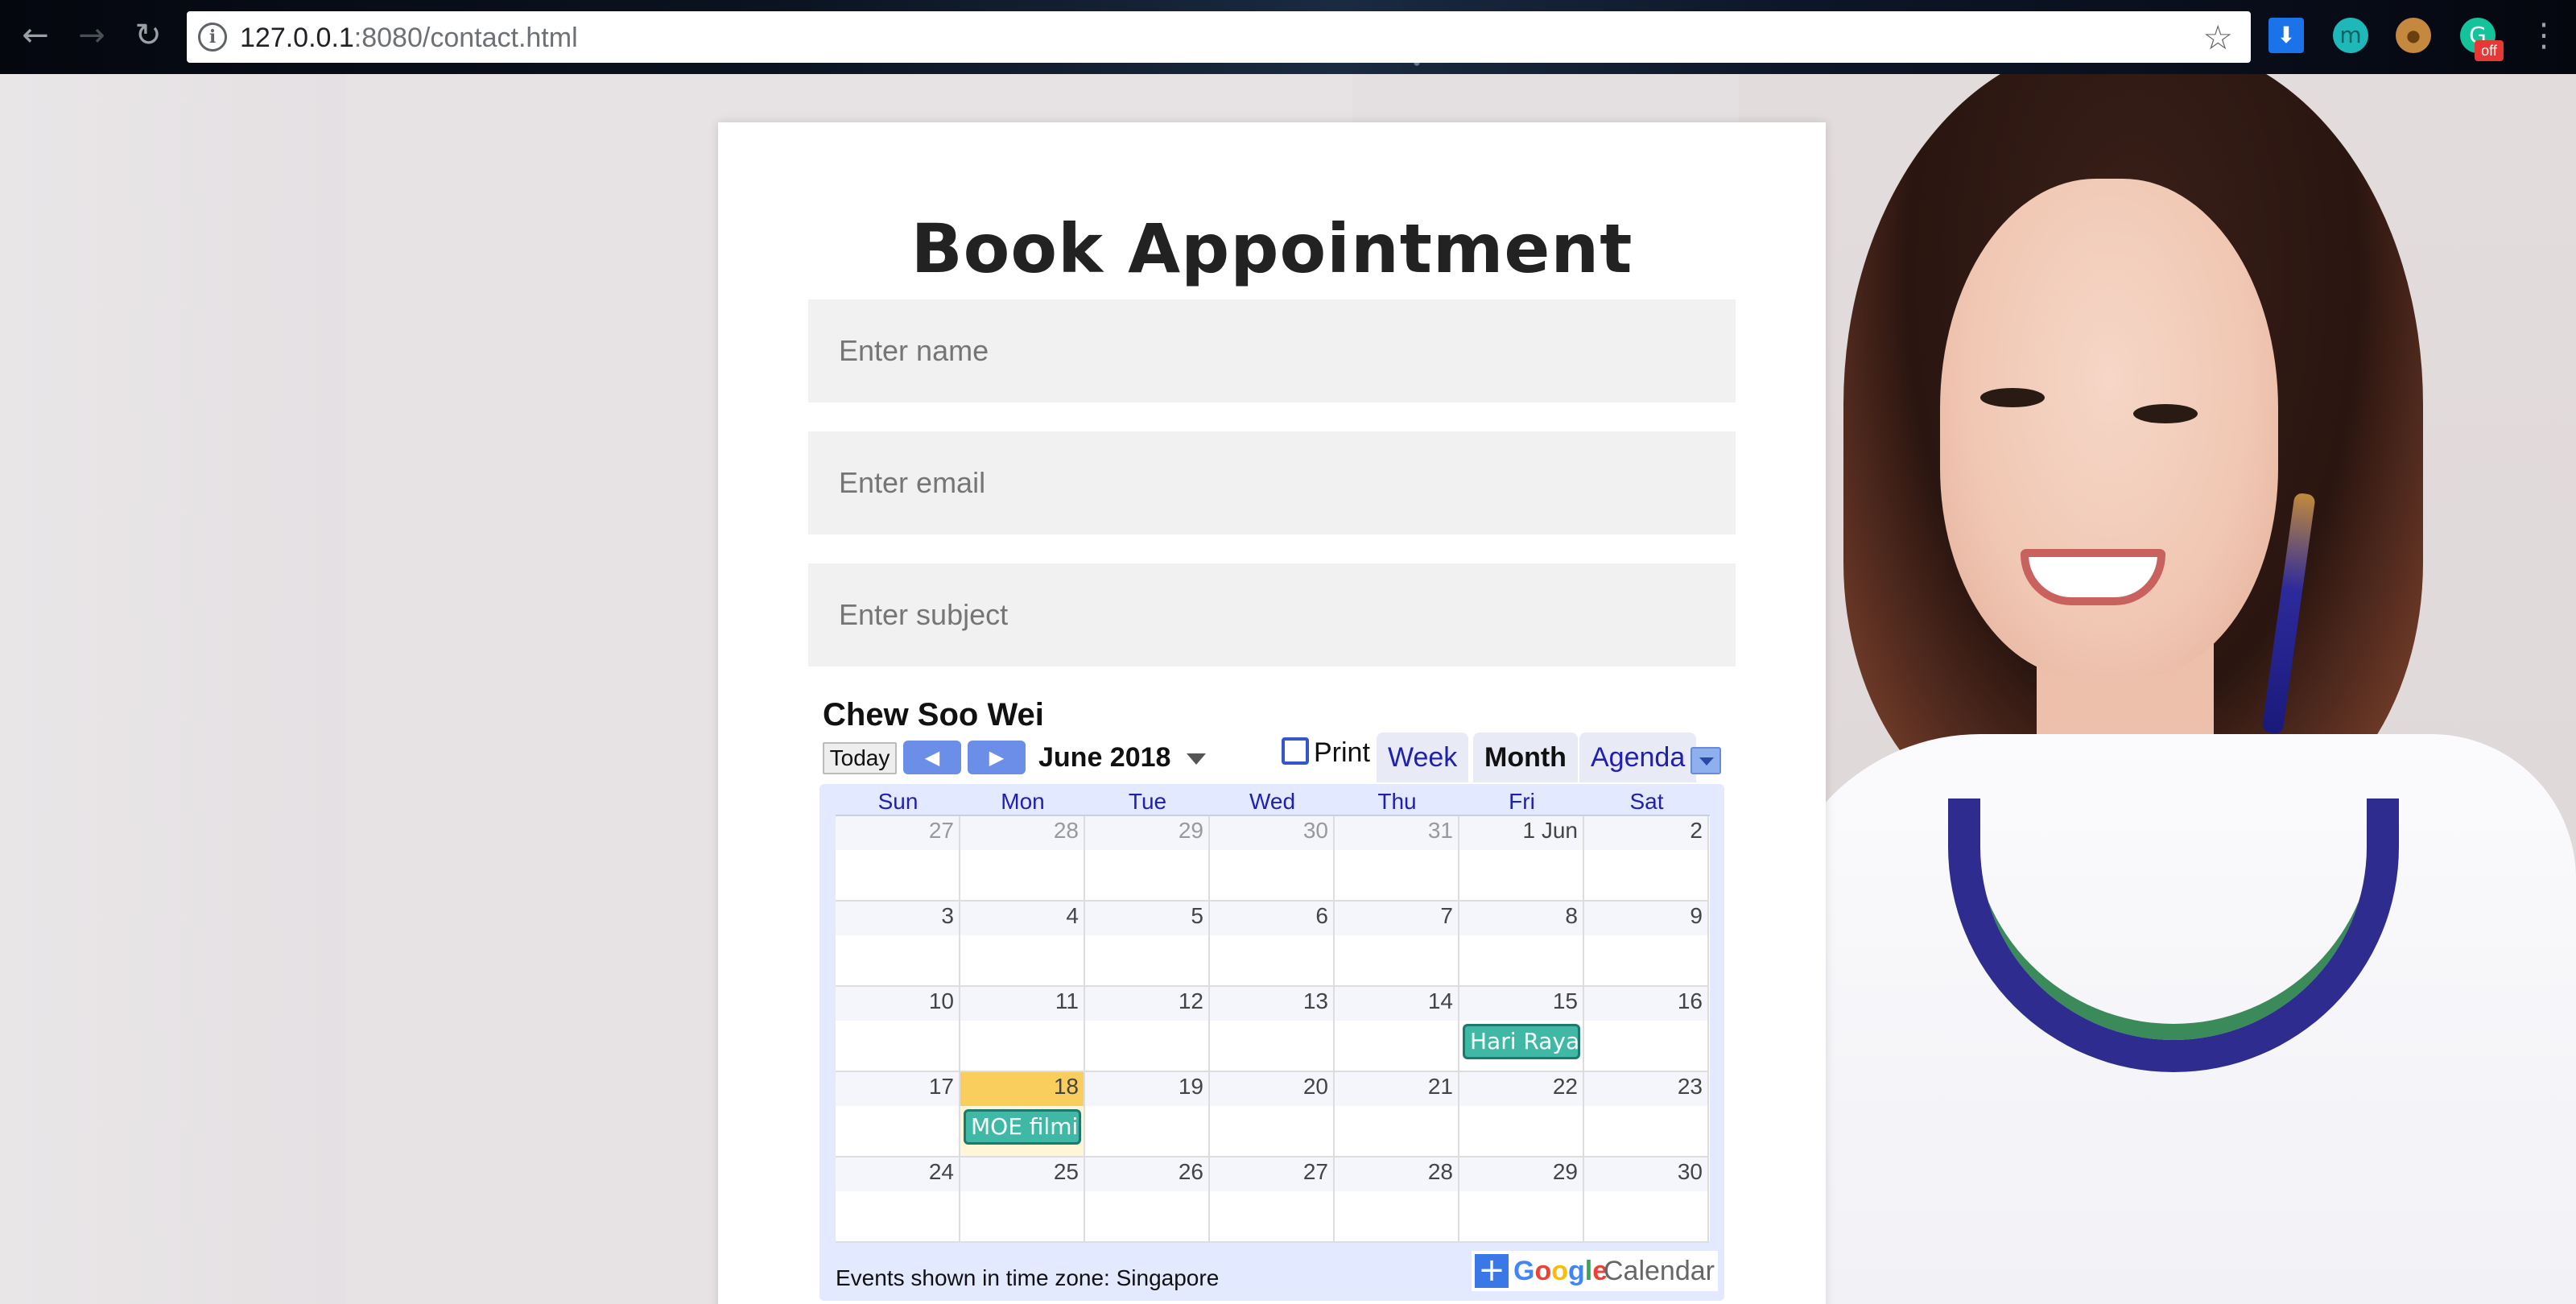 The image size is (2576, 1304). What do you see at coordinates (2286, 35) in the screenshot?
I see `download-extension-icon: ⬇` at bounding box center [2286, 35].